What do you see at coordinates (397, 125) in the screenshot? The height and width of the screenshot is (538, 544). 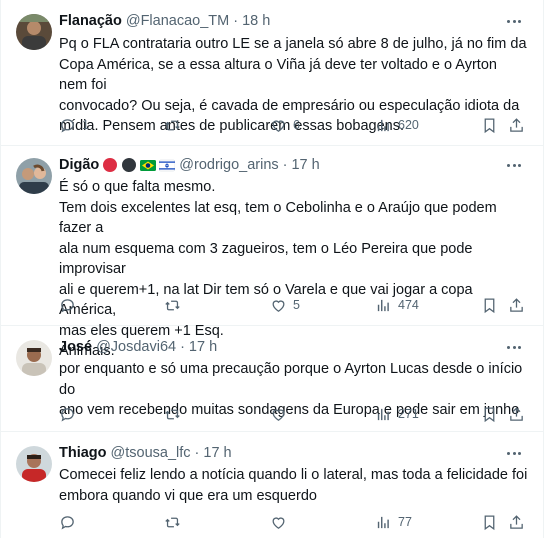 I see `views-button: 620` at bounding box center [397, 125].